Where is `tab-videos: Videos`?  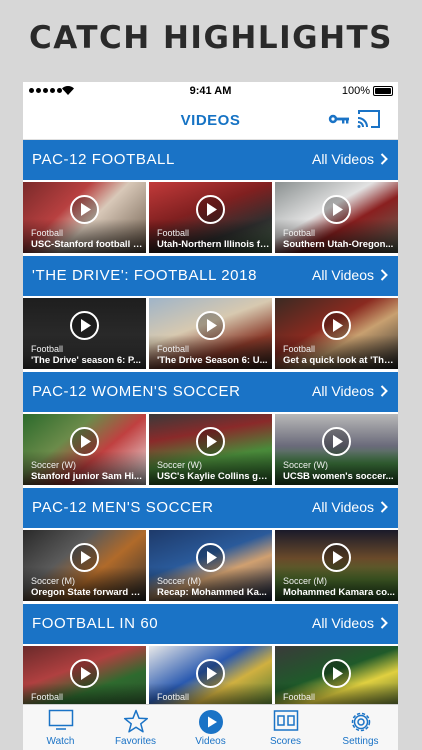
tab-videos: Videos is located at coordinates (210, 727).